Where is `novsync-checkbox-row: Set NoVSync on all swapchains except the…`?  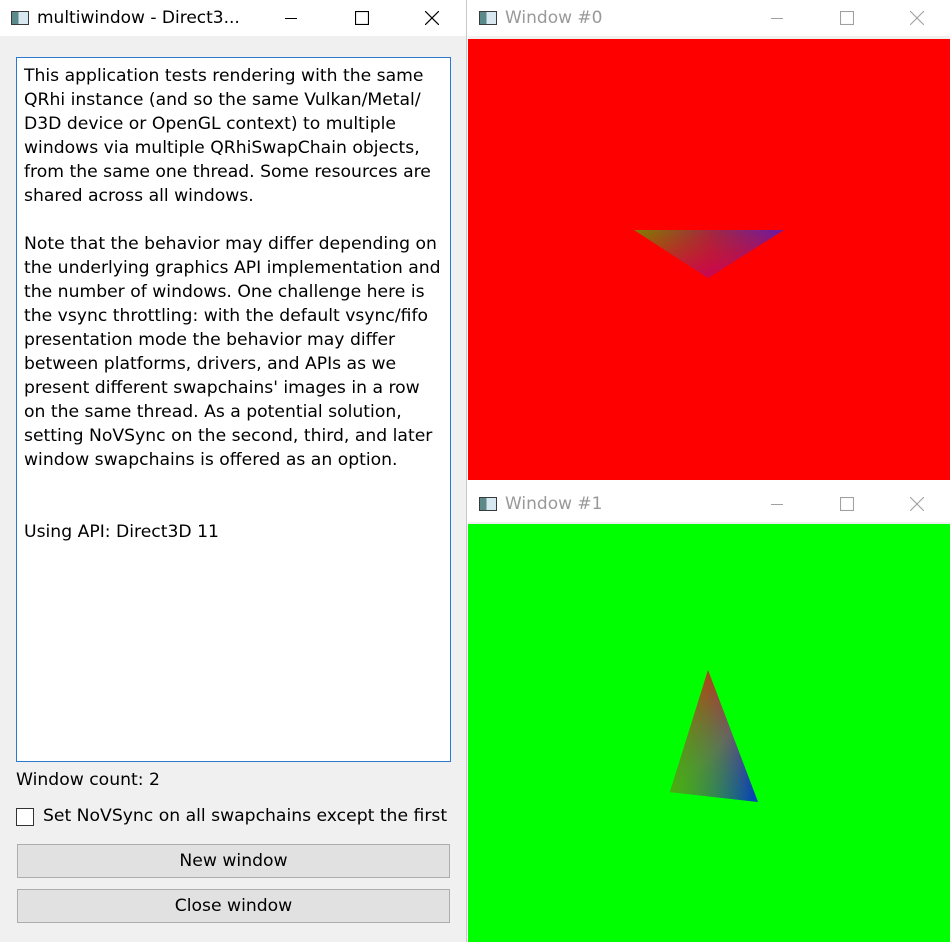
novsync-checkbox-row: Set NoVSync on all swapchains except the… is located at coordinates (231, 816).